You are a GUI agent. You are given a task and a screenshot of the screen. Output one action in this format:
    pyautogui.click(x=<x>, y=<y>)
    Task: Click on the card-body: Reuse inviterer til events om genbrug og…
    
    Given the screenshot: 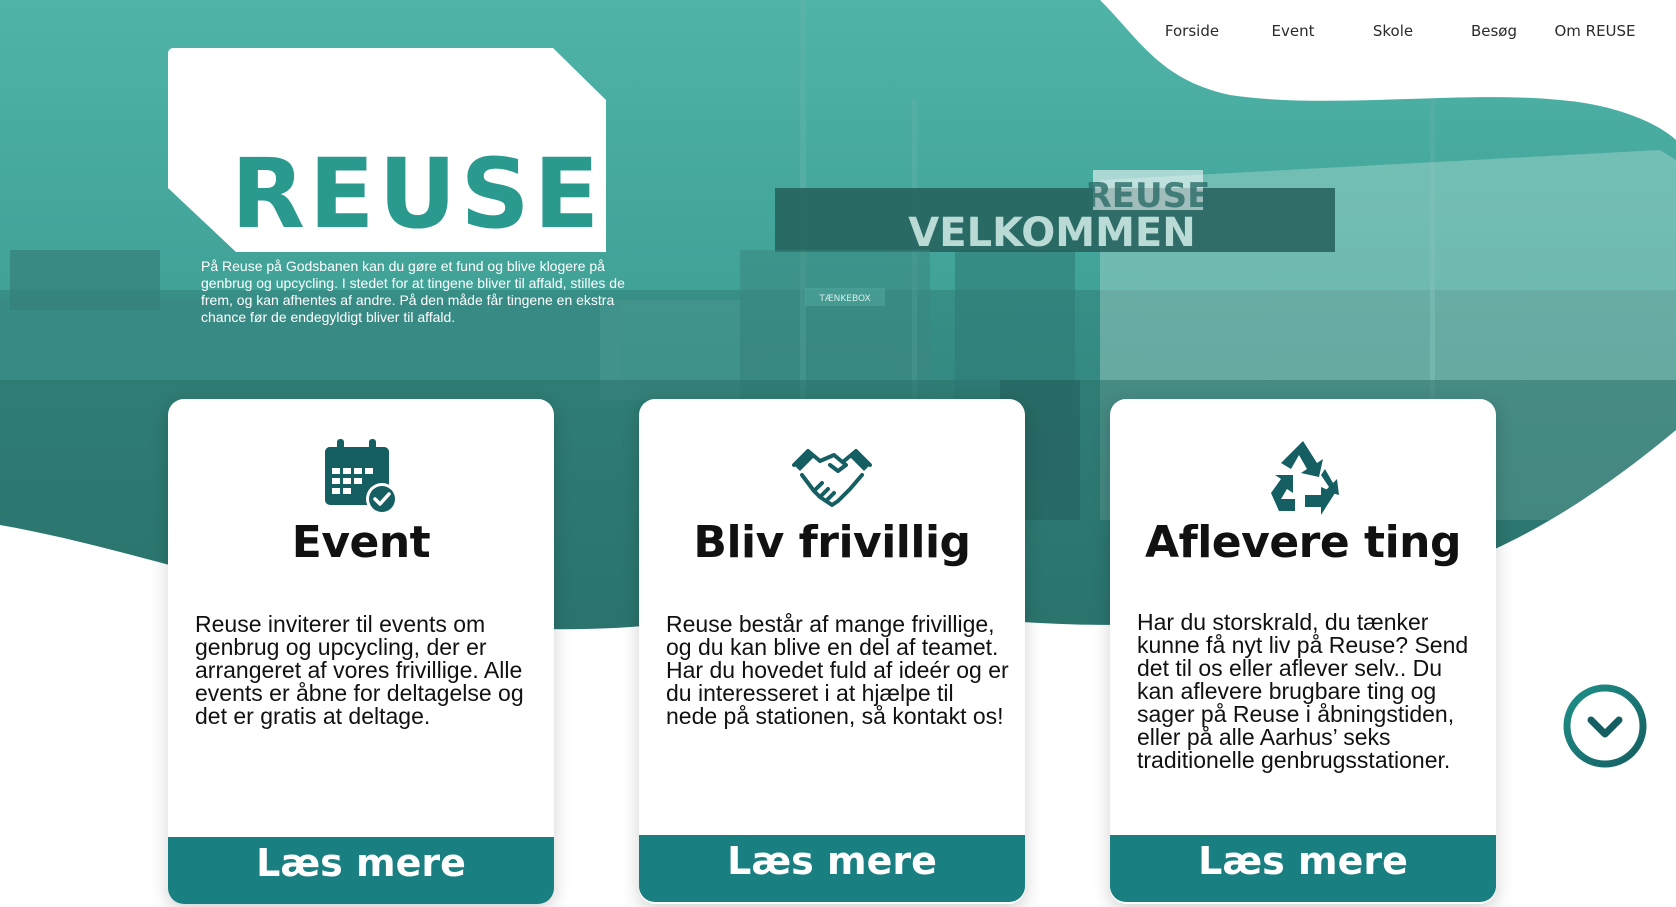 What is the action you would take?
    pyautogui.click(x=359, y=670)
    